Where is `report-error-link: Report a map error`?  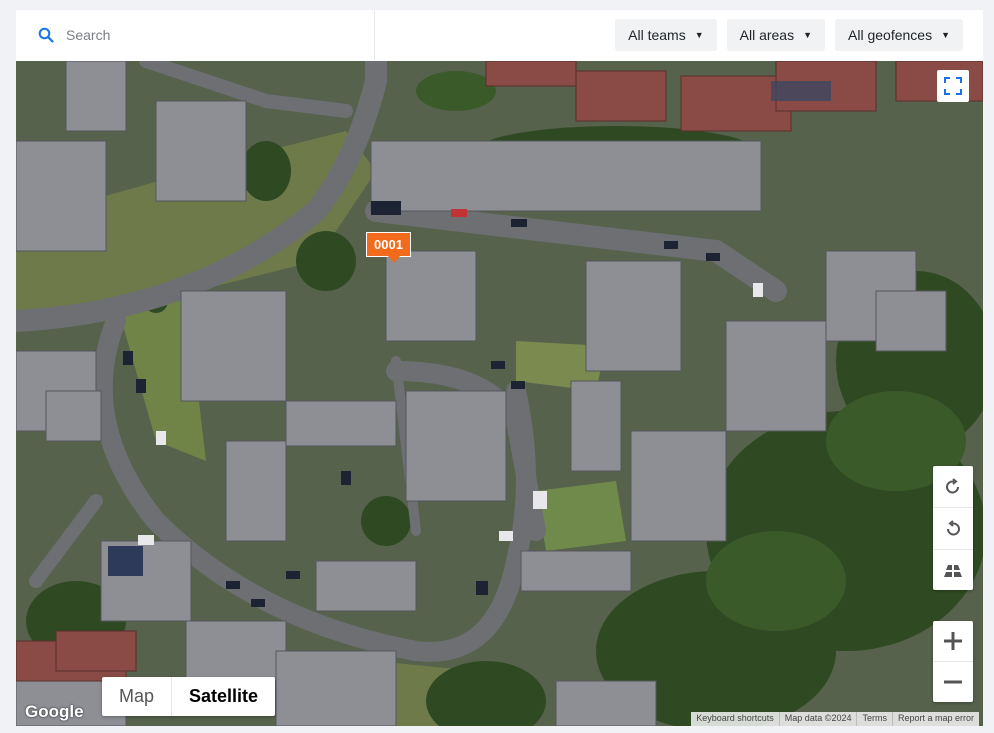
report-error-link: Report a map error is located at coordinates (936, 719).